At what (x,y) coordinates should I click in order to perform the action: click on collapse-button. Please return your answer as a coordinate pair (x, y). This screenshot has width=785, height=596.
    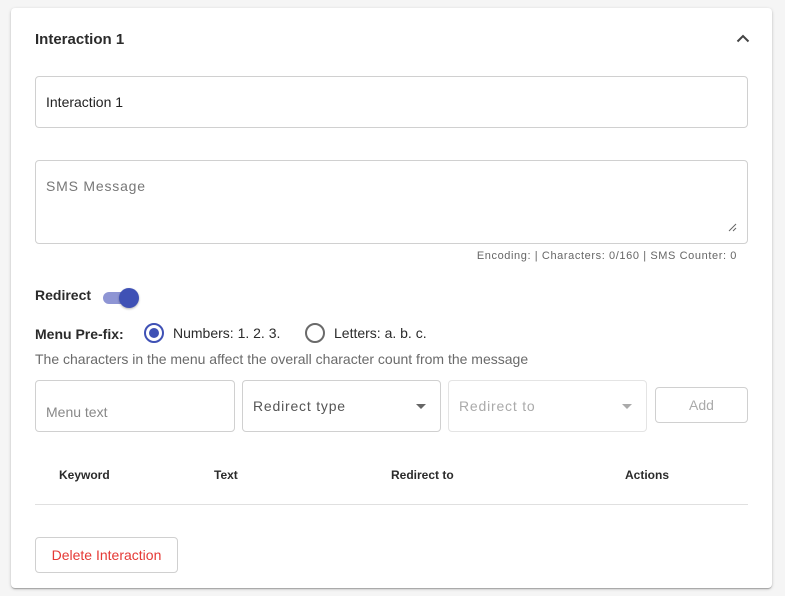
    Looking at the image, I should click on (743, 38).